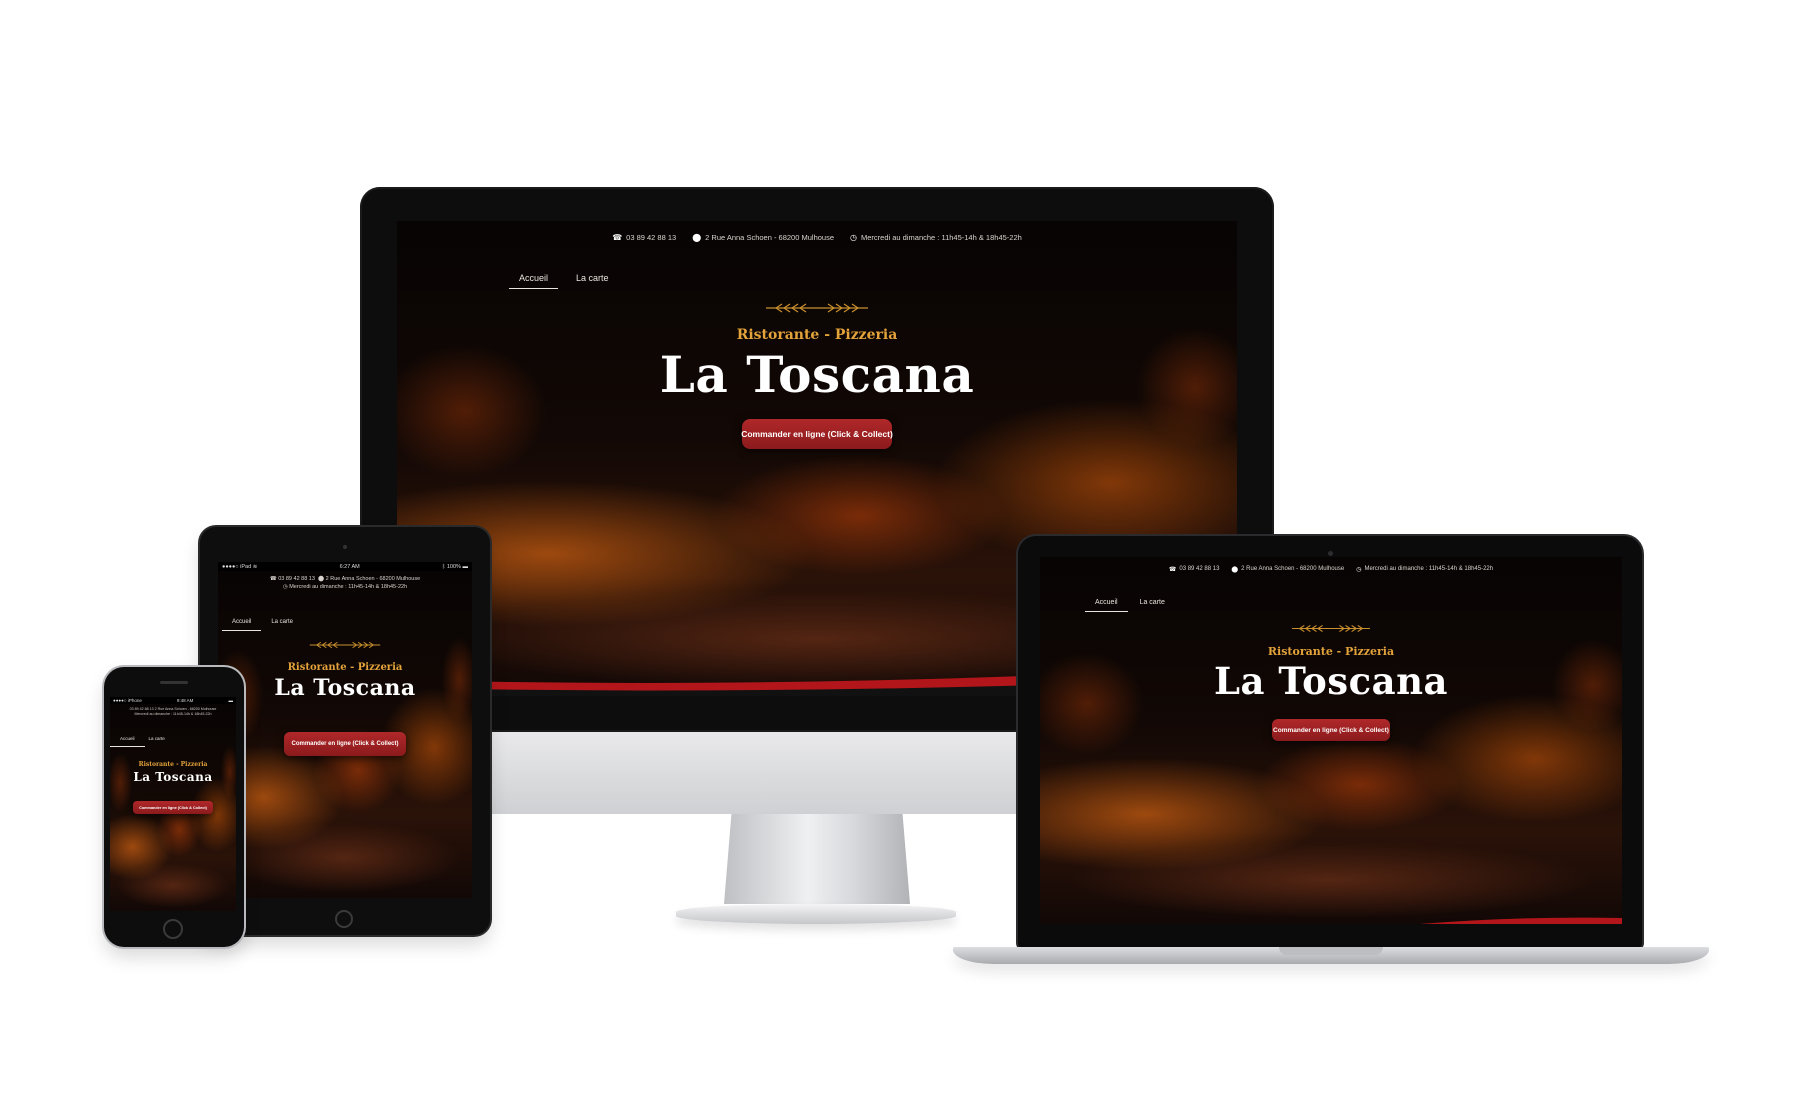 Image resolution: width=1800 pixels, height=1116 pixels. I want to click on tablet-status-bar: ●●●●○ iPad ≋ 6:27 AM ᛒ 100% ▬, so click(345, 566).